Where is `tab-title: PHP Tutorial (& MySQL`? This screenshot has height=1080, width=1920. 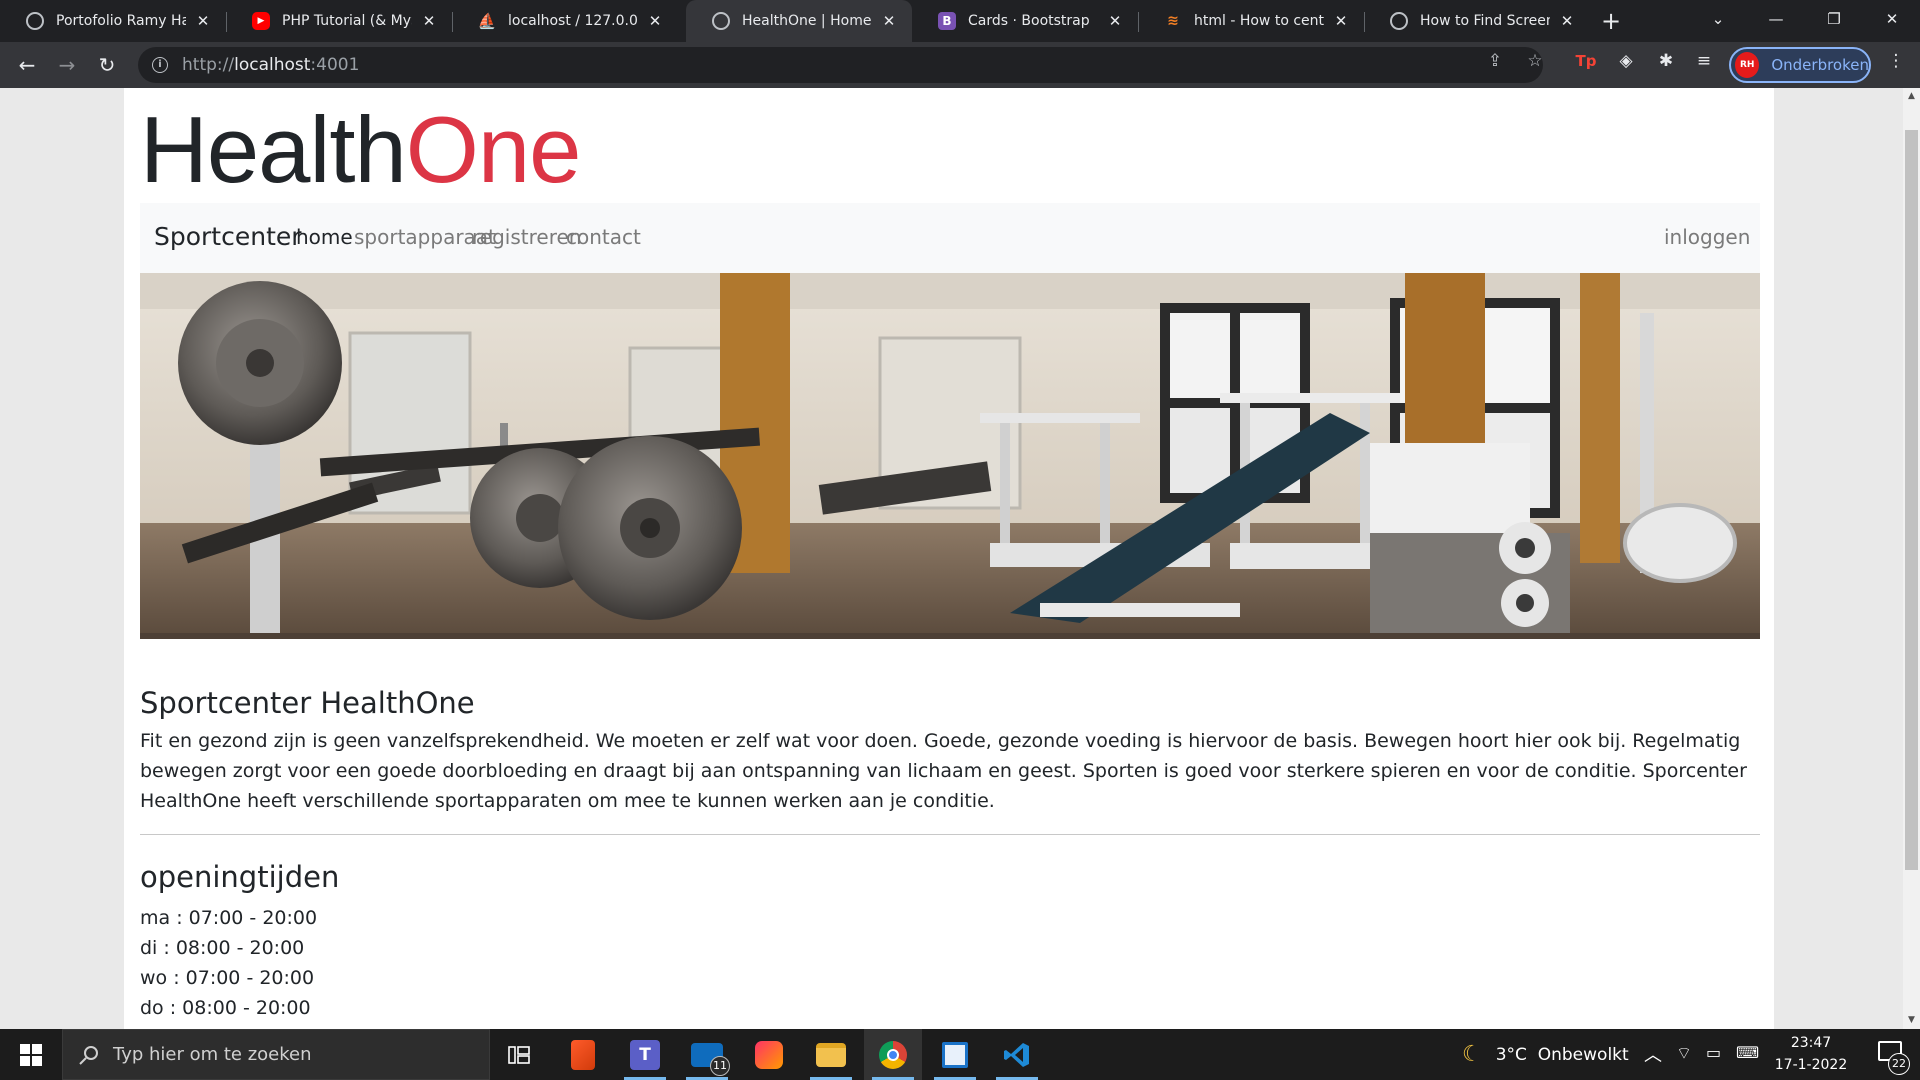
tab-title: PHP Tutorial (& MySQL is located at coordinates (347, 21).